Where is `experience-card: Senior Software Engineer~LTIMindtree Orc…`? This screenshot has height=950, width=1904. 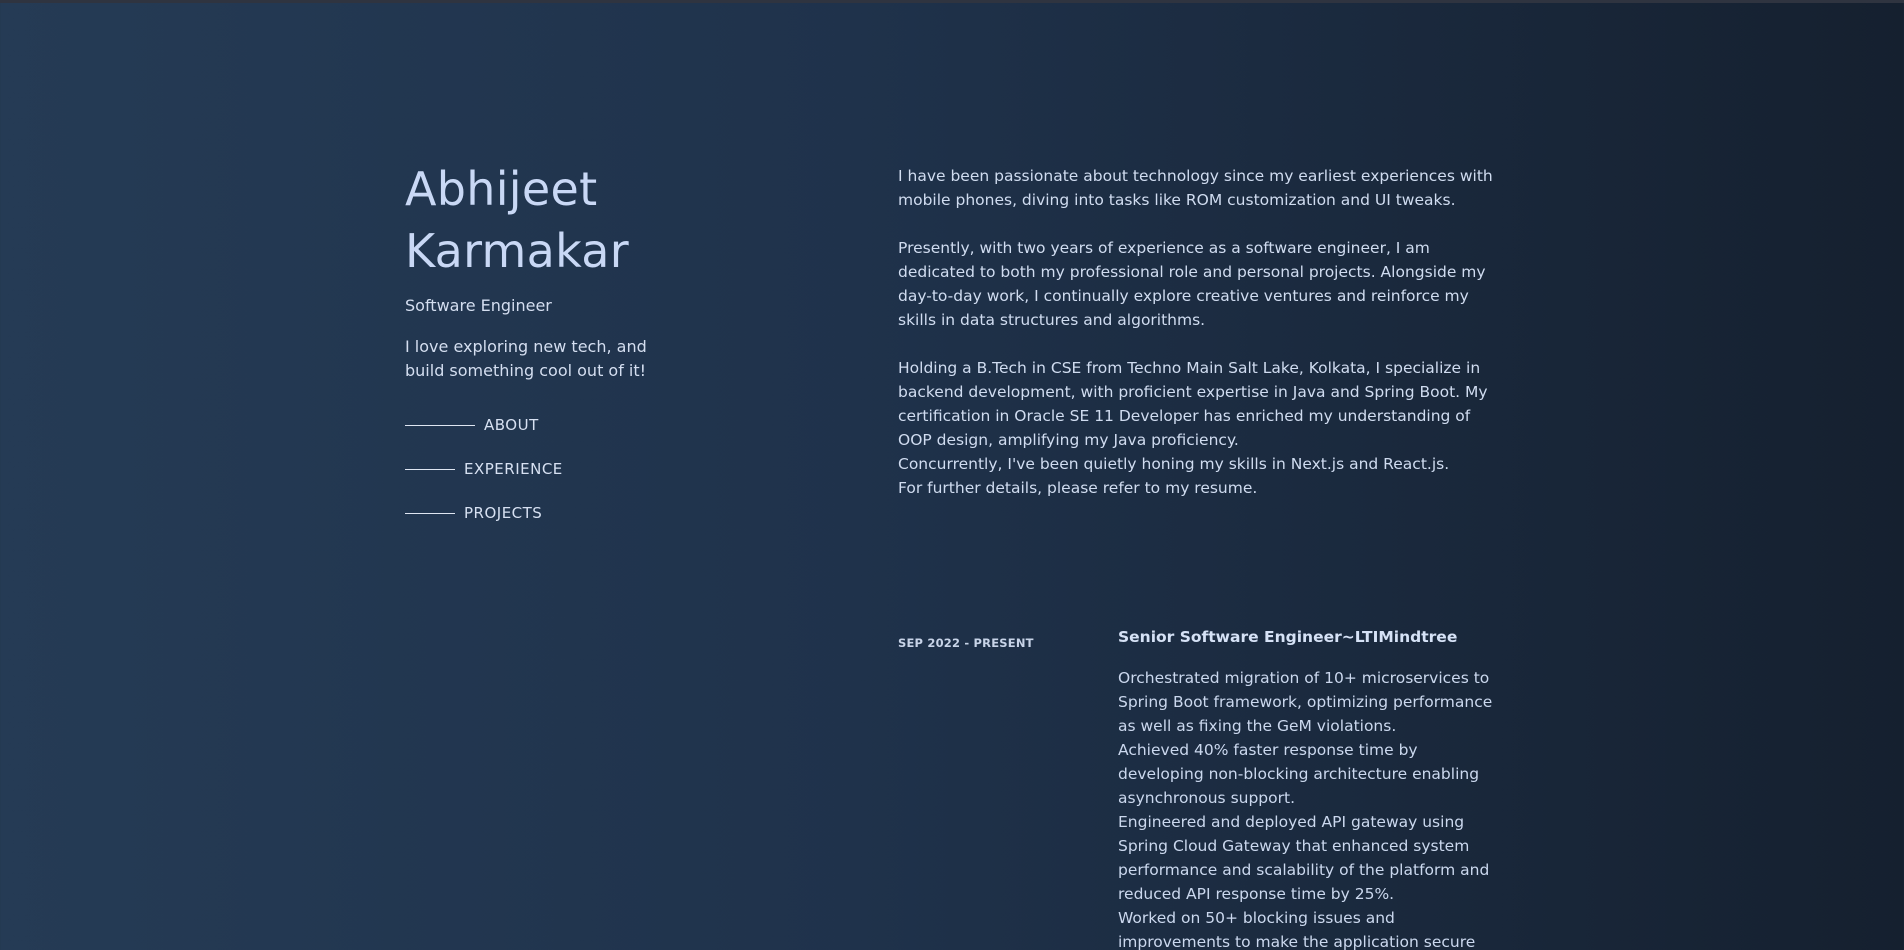
experience-card: Senior Software Engineer~LTIMindtree Orc… is located at coordinates (1313, 789).